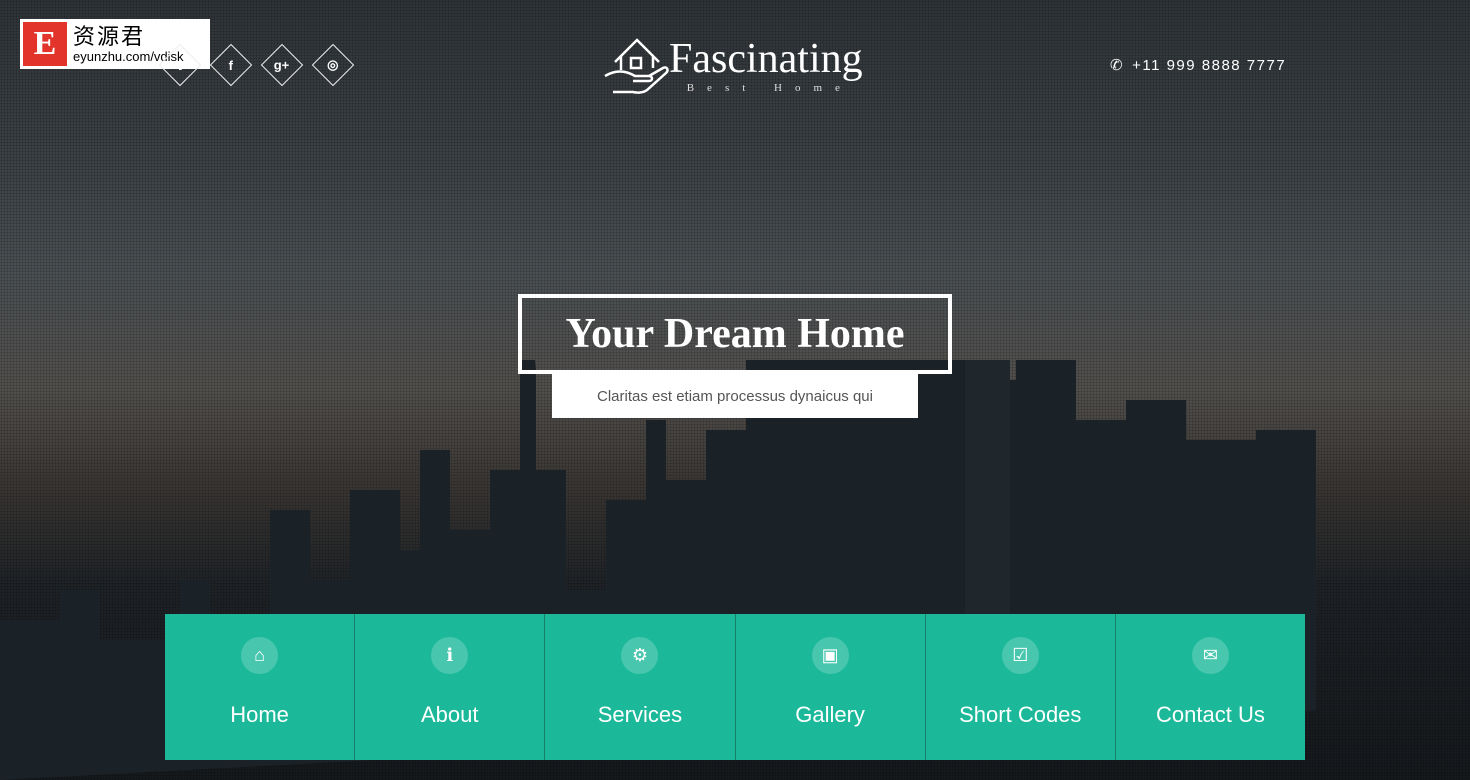  I want to click on twitter-link: t, so click(180, 65).